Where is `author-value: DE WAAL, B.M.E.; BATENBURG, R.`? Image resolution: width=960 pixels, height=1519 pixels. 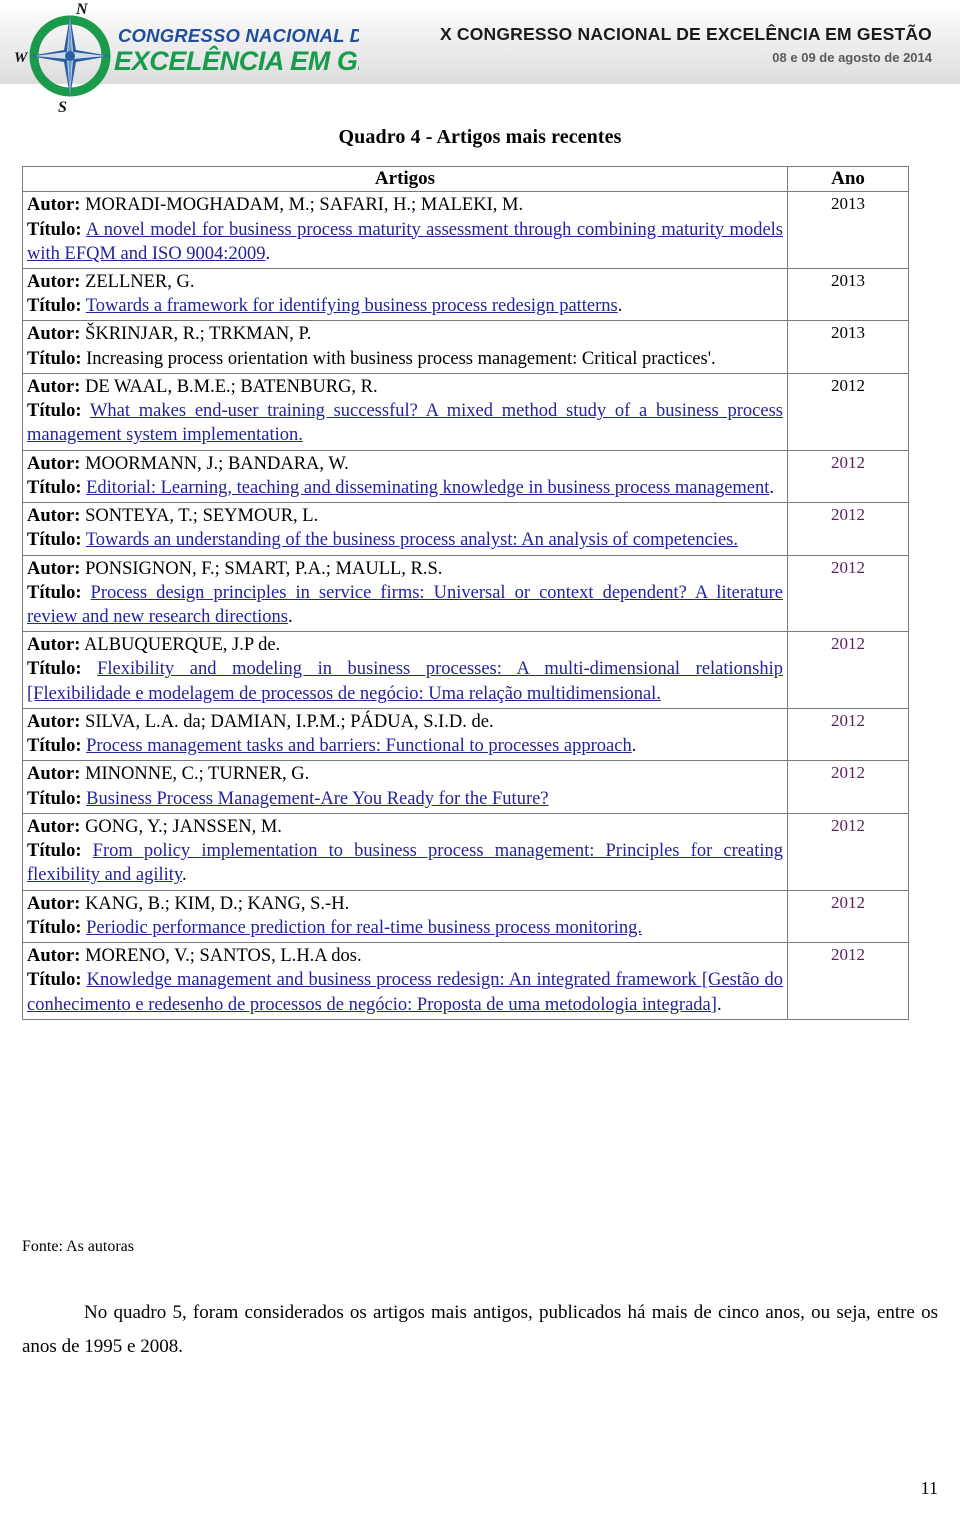
author-value: DE WAAL, B.M.E.; BATENBURG, R. is located at coordinates (231, 386).